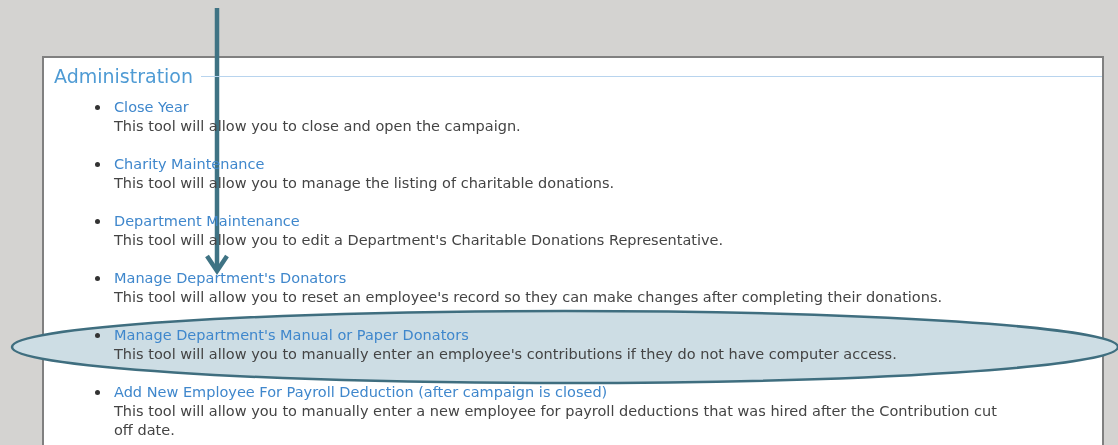 This screenshot has height=445, width=1118. I want to click on tool-description: This tool will allow you to reset an employee's record so they can make changes after completing their donations., so click(528, 297).